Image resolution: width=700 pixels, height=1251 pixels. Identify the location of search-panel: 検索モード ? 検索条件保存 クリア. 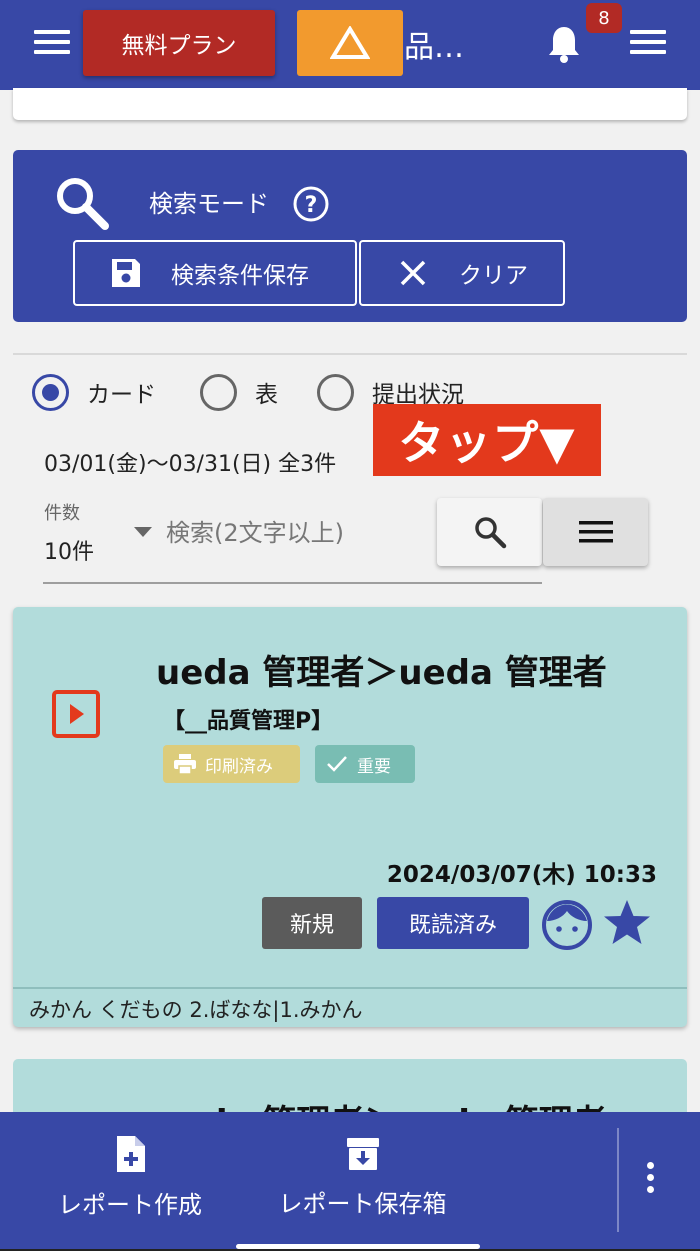
(350, 236).